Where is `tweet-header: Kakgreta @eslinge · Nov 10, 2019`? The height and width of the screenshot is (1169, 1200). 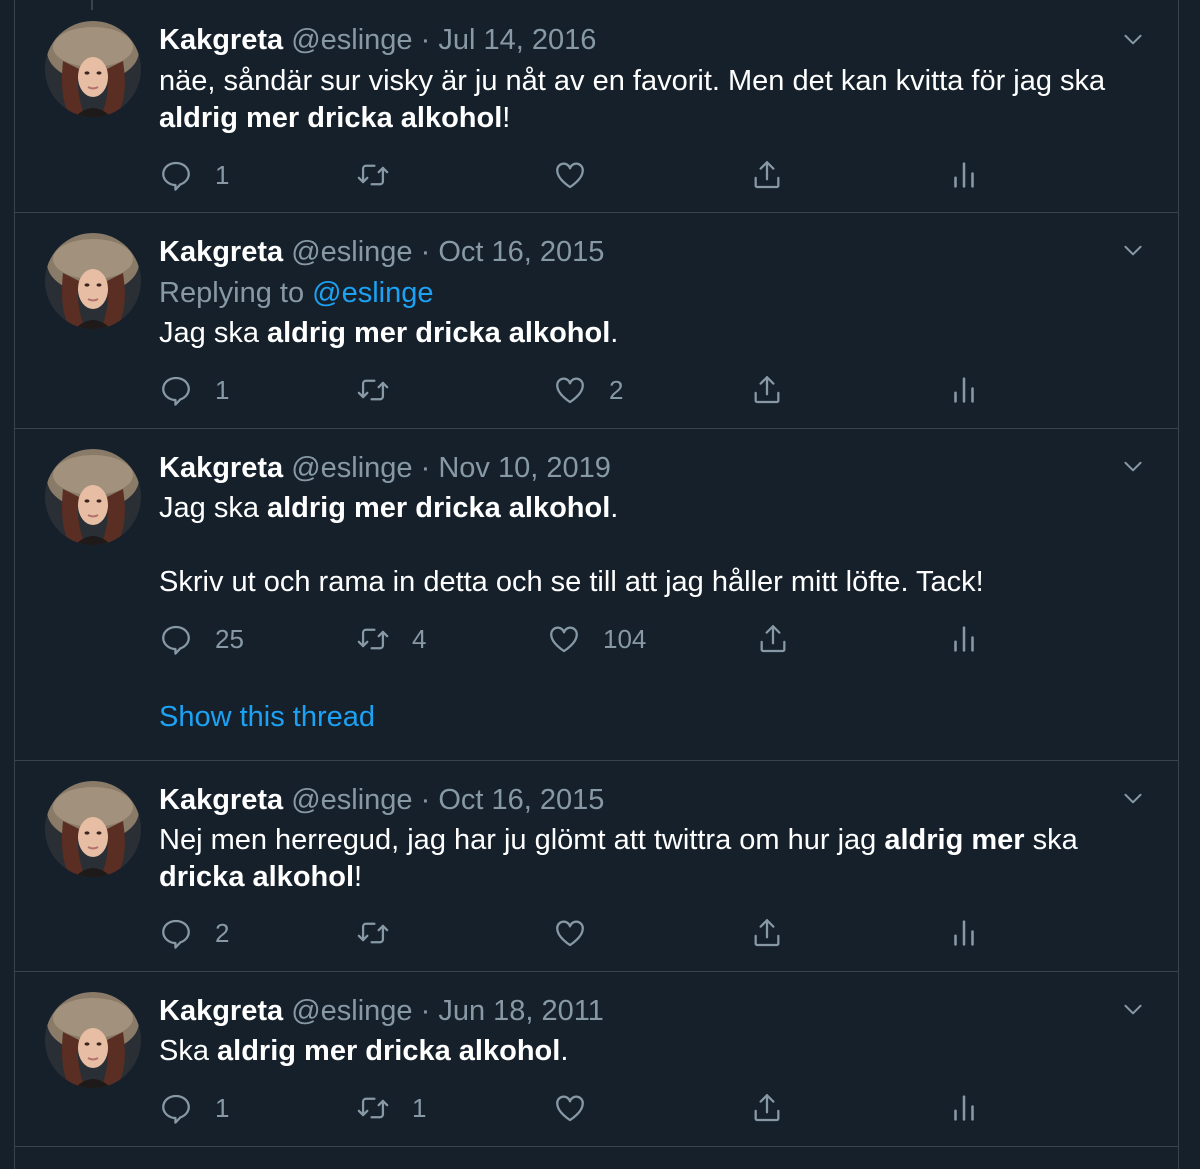 tweet-header: Kakgreta @eslinge · Nov 10, 2019 is located at coordinates (385, 468).